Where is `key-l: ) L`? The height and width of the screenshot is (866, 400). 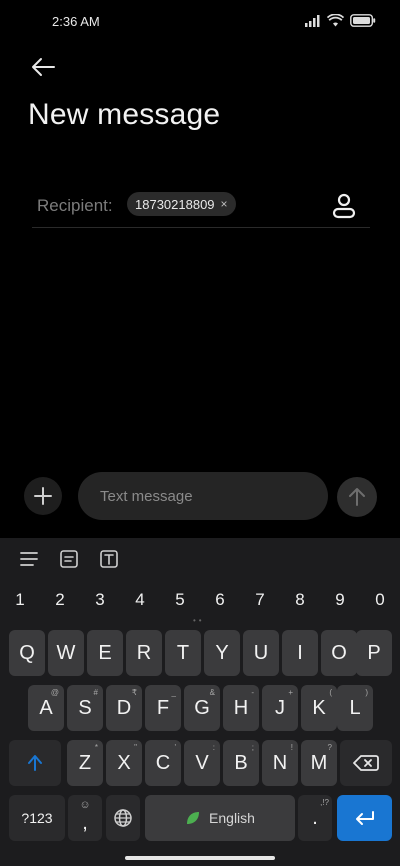 key-l: ) L is located at coordinates (355, 708).